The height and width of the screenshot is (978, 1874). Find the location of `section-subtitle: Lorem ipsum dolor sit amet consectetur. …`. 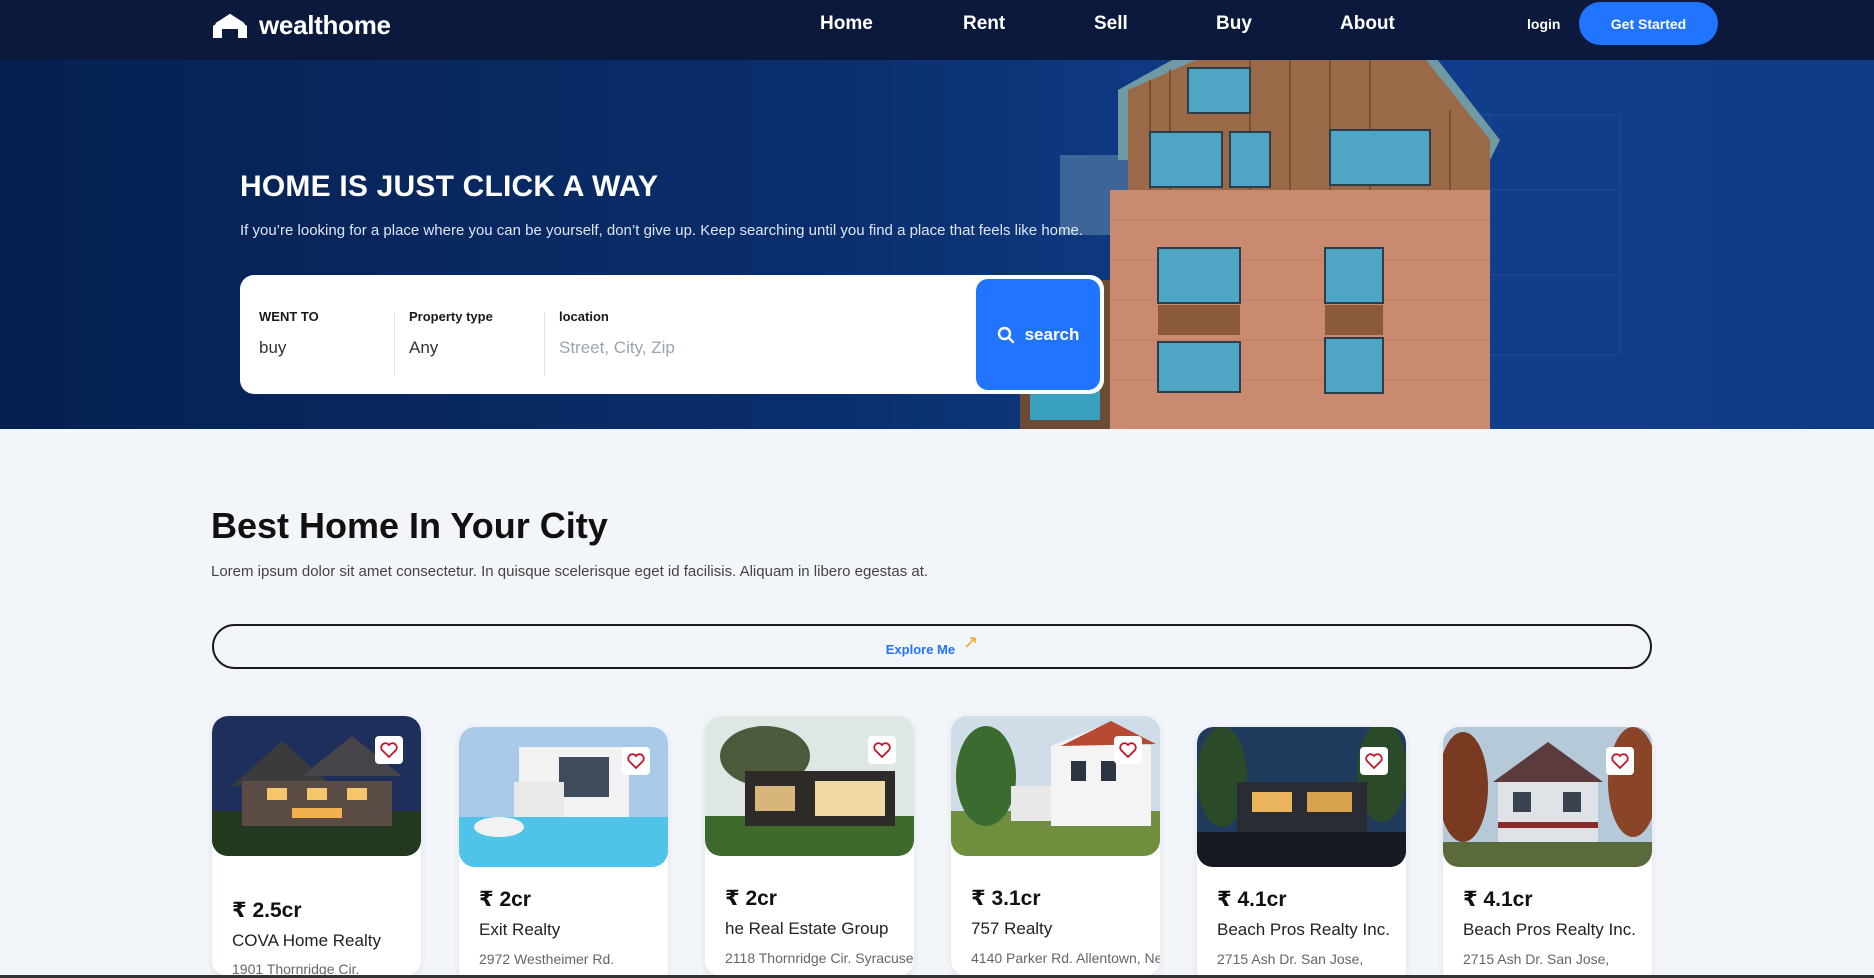

section-subtitle: Lorem ipsum dolor sit amet consectetur. … is located at coordinates (570, 571).